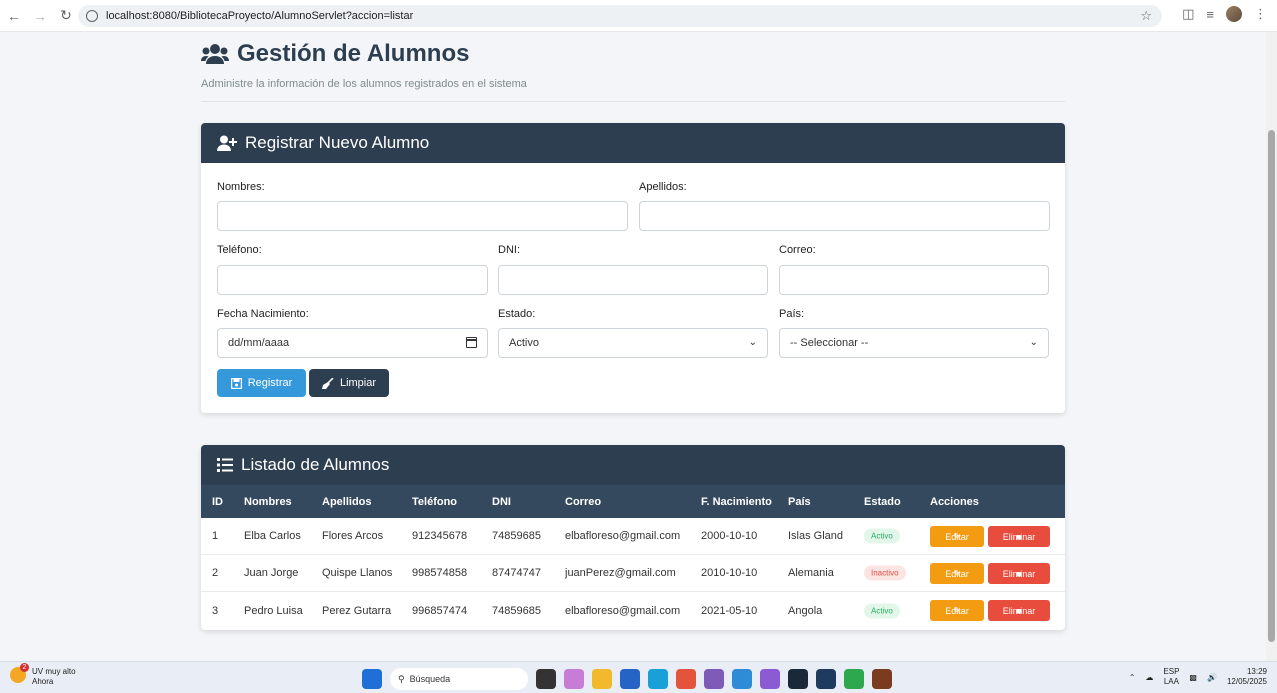  What do you see at coordinates (1132, 677) in the screenshot?
I see `chevron-up-icon: ⌃` at bounding box center [1132, 677].